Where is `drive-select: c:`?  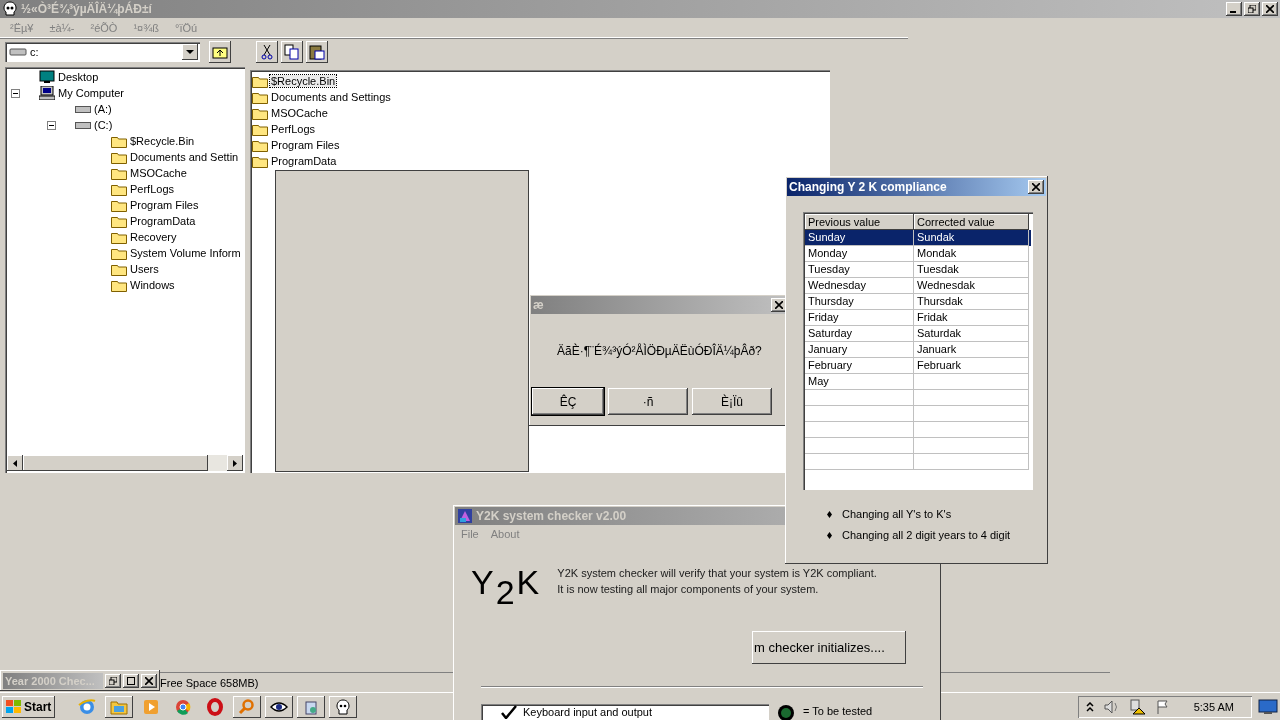
drive-select: c: is located at coordinates (102, 52).